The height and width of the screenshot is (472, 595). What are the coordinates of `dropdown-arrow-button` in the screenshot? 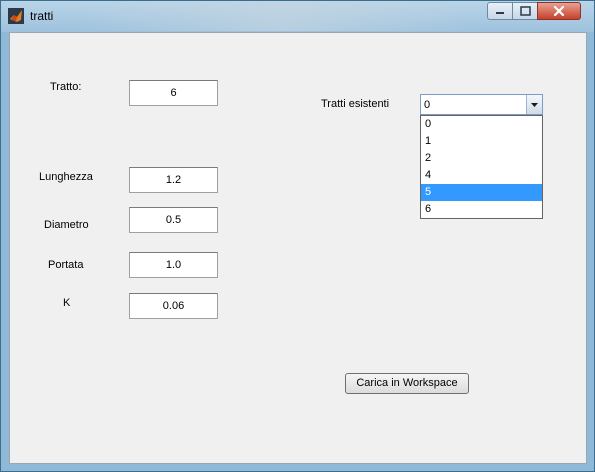 It's located at (534, 104).